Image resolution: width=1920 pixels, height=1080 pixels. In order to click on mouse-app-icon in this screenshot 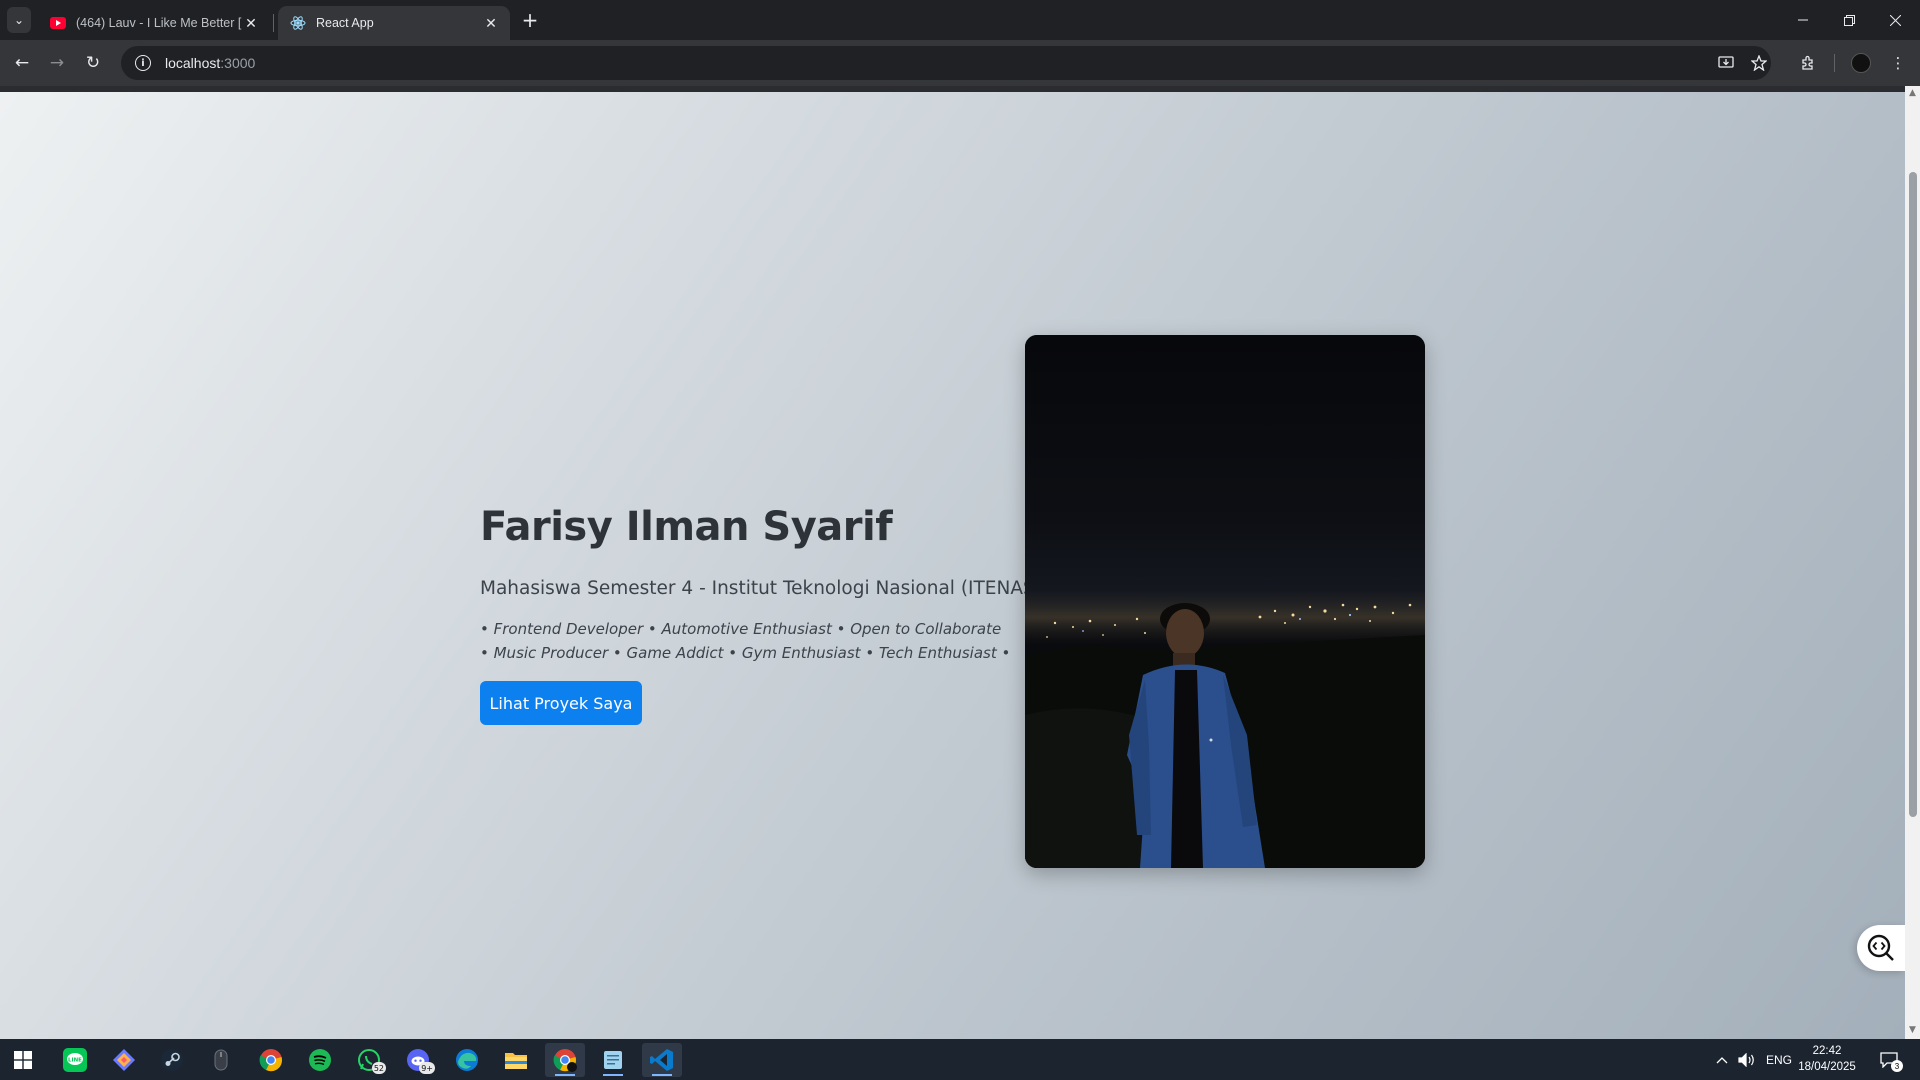, I will do `click(221, 1060)`.